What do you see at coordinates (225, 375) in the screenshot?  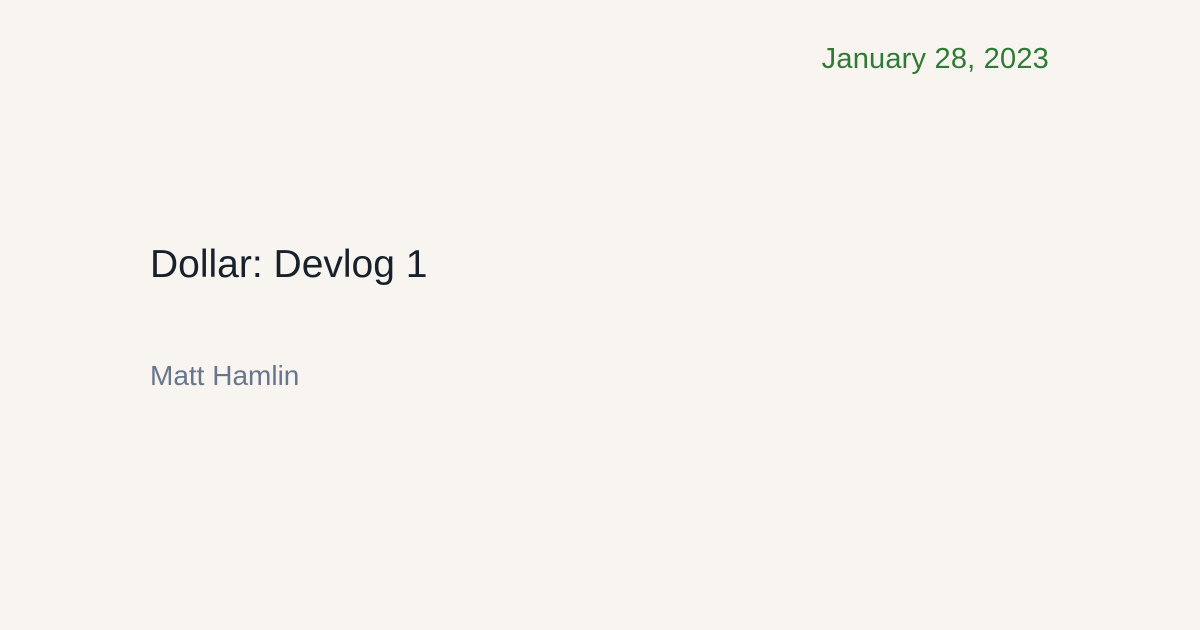 I see `post-author: Matt Hamlin` at bounding box center [225, 375].